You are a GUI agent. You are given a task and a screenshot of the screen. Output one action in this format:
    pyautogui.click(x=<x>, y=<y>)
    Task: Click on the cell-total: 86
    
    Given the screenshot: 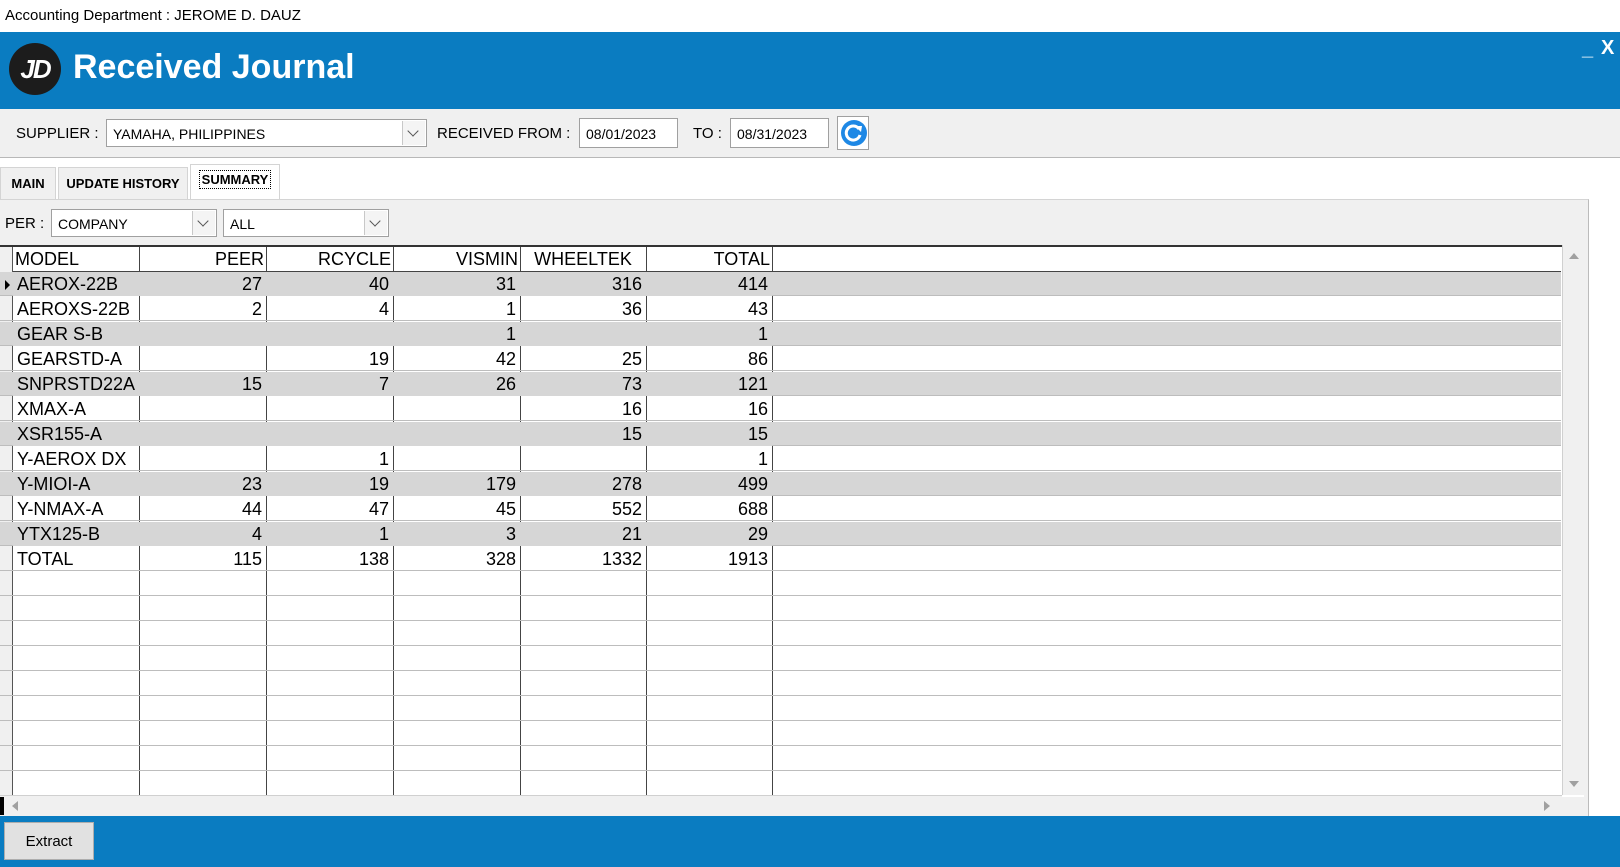 What is the action you would take?
    pyautogui.click(x=709, y=359)
    